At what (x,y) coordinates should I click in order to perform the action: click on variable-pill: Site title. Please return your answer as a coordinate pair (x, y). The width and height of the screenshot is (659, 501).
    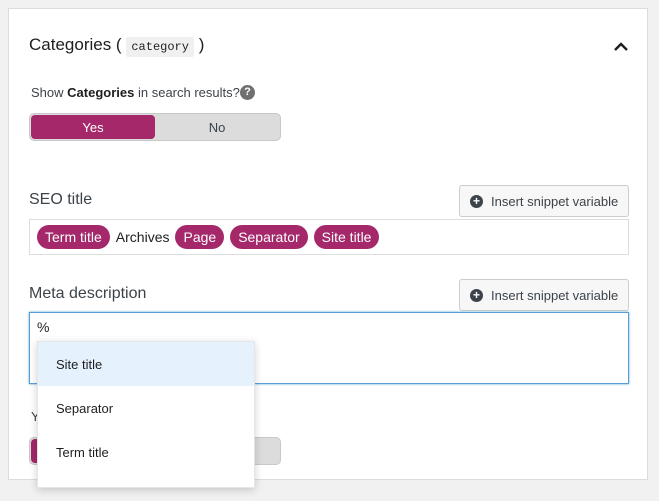
    Looking at the image, I should click on (346, 237).